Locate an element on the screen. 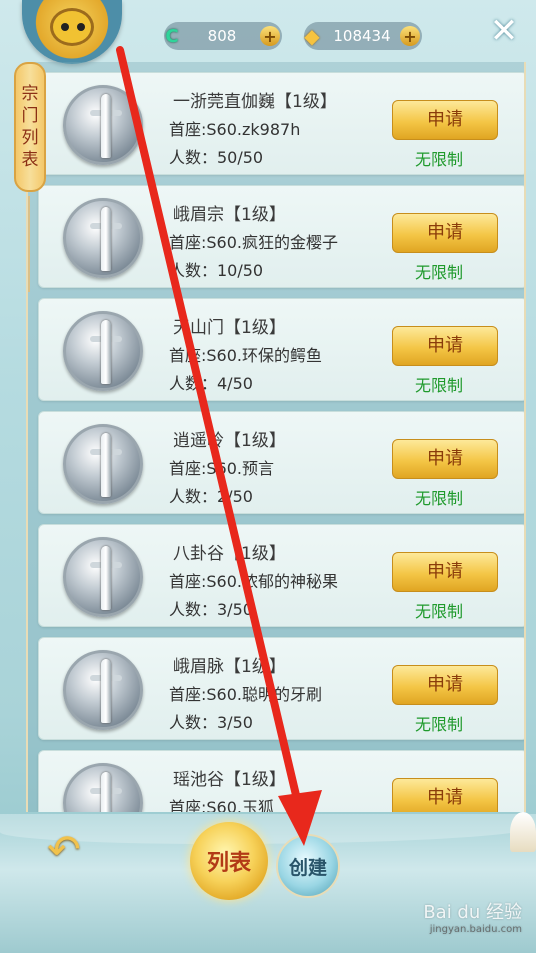 This screenshot has width=536, height=953. gold-value: 108434 is located at coordinates (362, 36).